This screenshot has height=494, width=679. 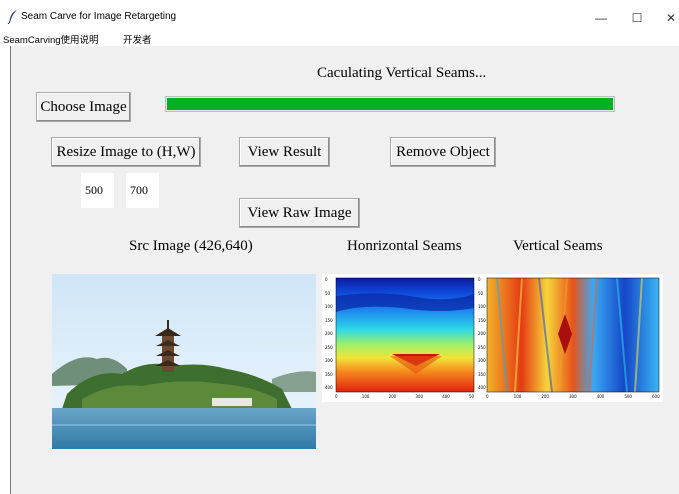 I want to click on horizontal-plot-xtick-tick-0: 0, so click(x=336, y=396).